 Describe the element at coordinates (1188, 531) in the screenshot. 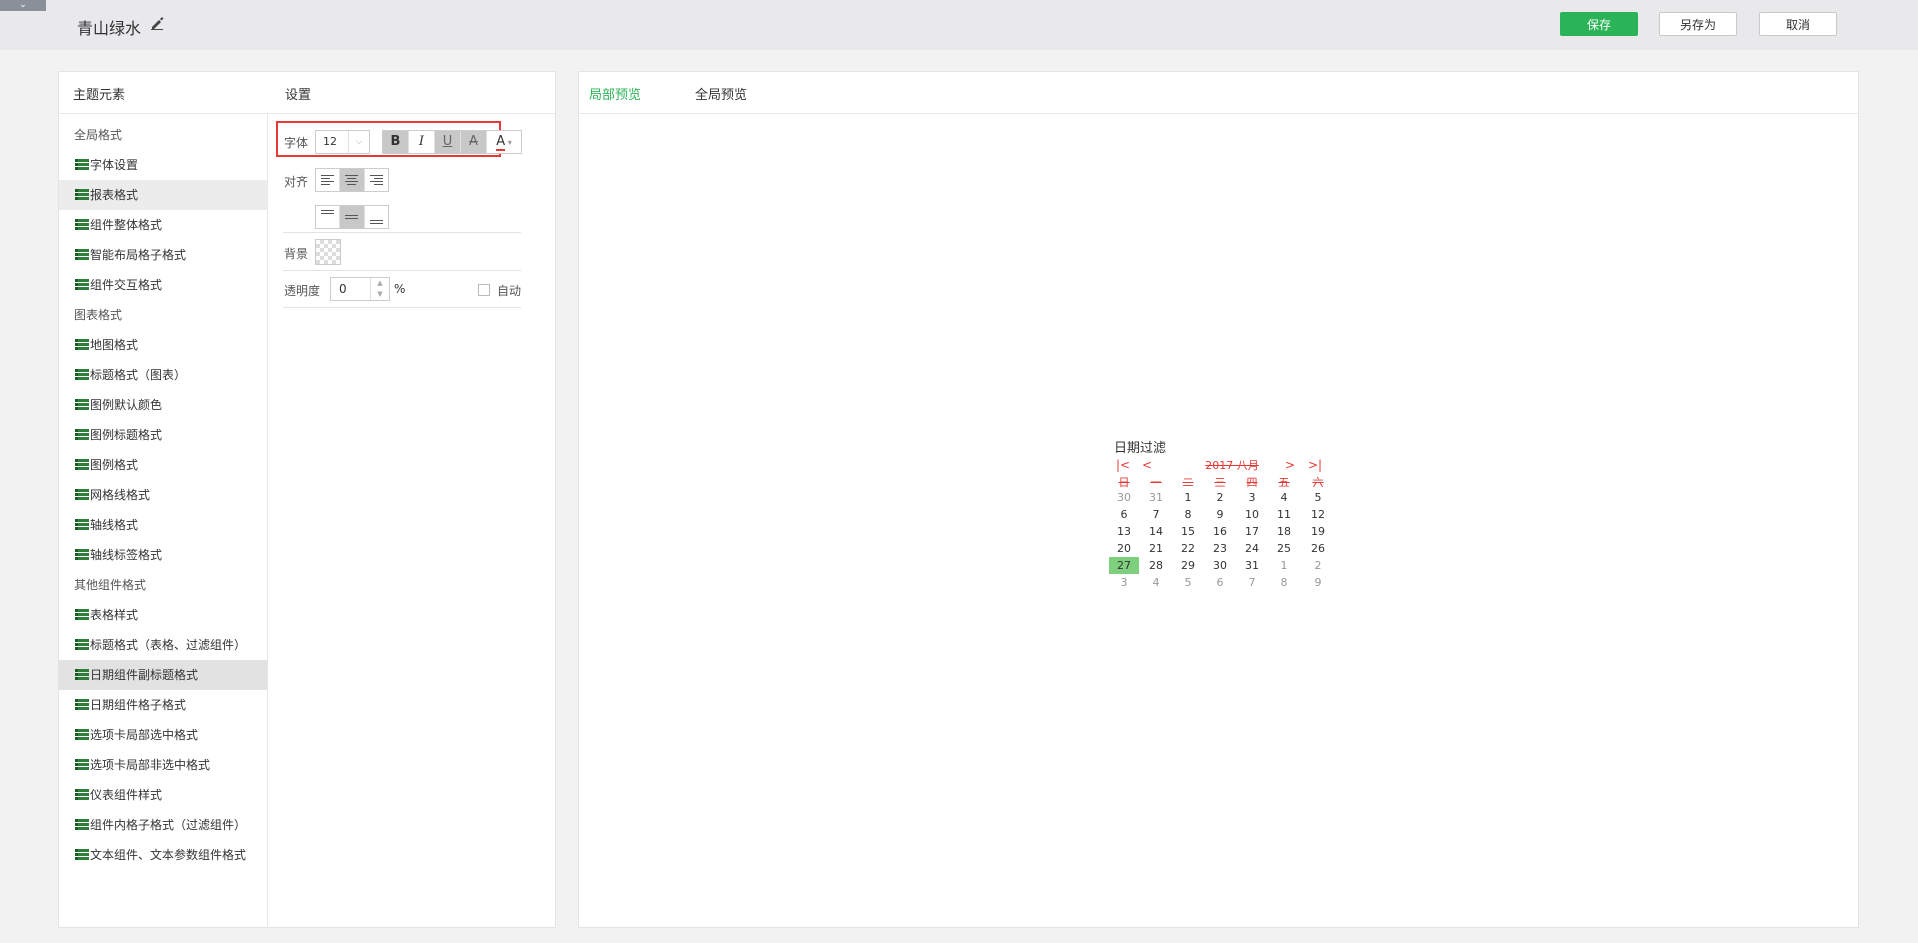

I see `calendar-day: 15` at that location.